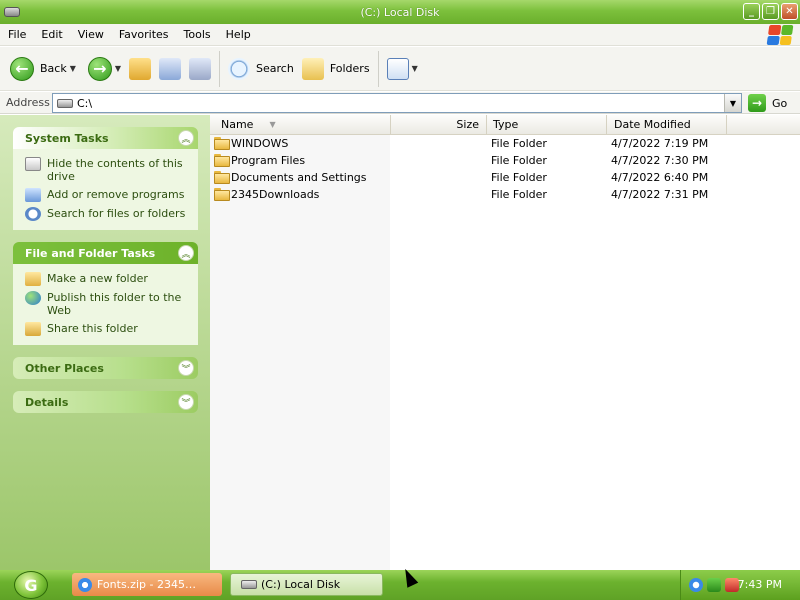 Image resolution: width=800 pixels, height=600 pixels. What do you see at coordinates (306, 584) in the screenshot?
I see `taskbar-item-local-disk: (C:) Local Disk` at bounding box center [306, 584].